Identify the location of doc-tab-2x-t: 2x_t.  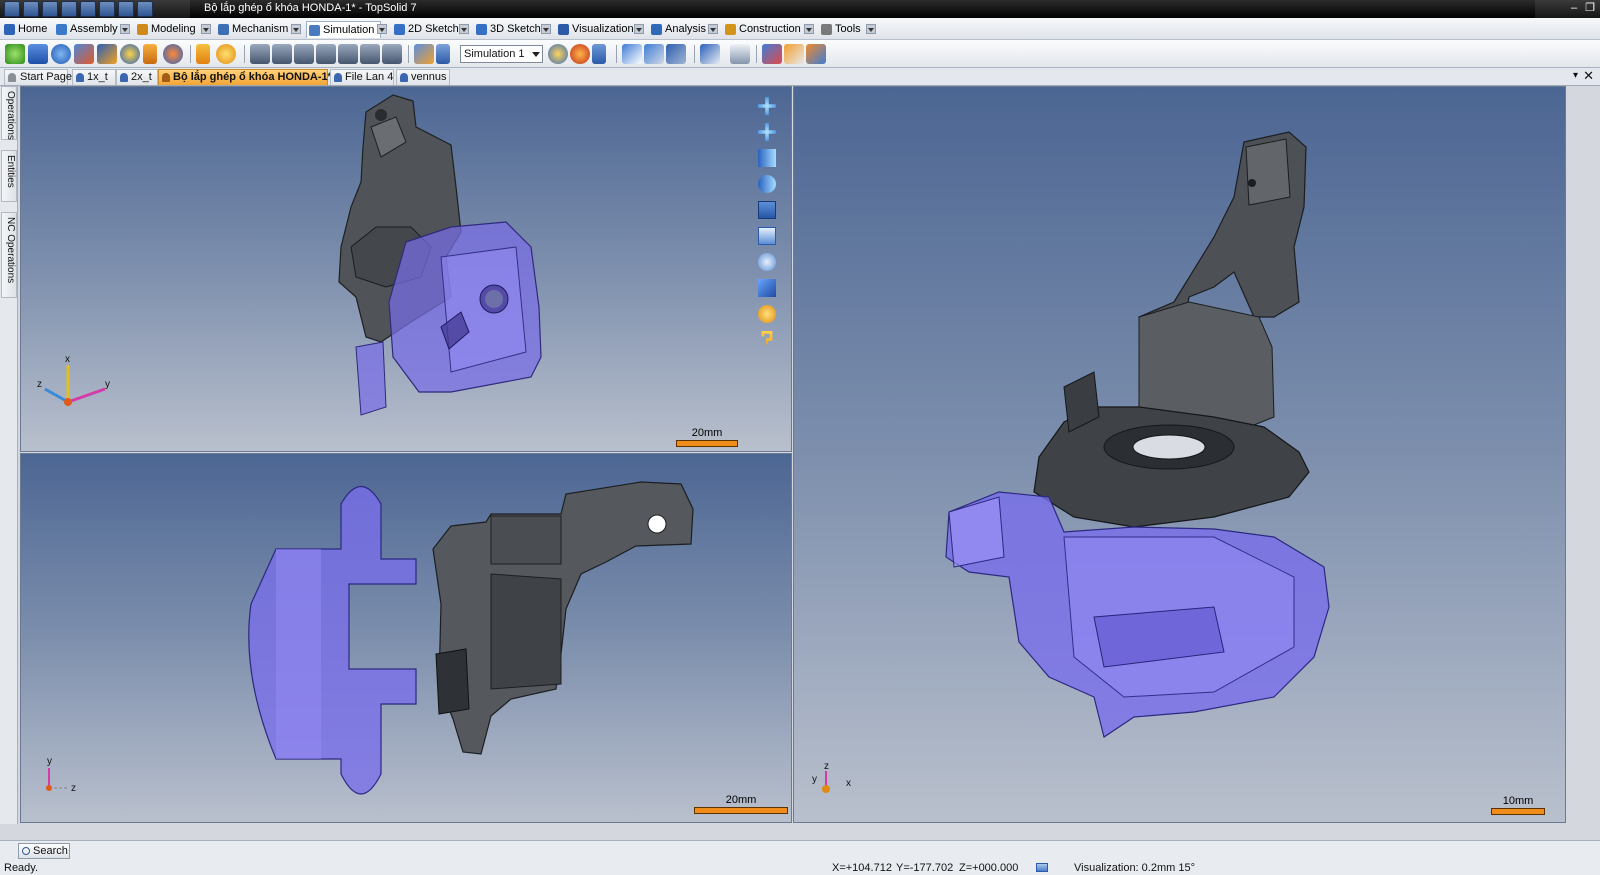
(137, 77).